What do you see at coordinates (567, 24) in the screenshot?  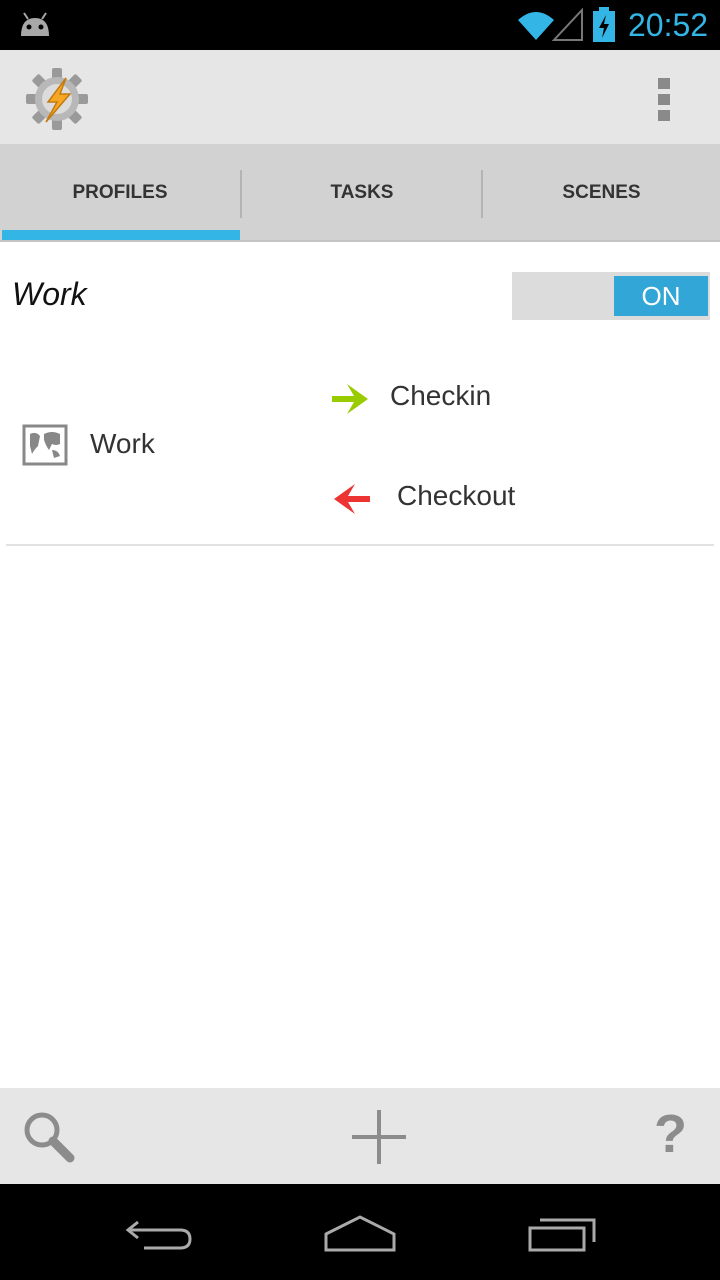 I see `signal-icon` at bounding box center [567, 24].